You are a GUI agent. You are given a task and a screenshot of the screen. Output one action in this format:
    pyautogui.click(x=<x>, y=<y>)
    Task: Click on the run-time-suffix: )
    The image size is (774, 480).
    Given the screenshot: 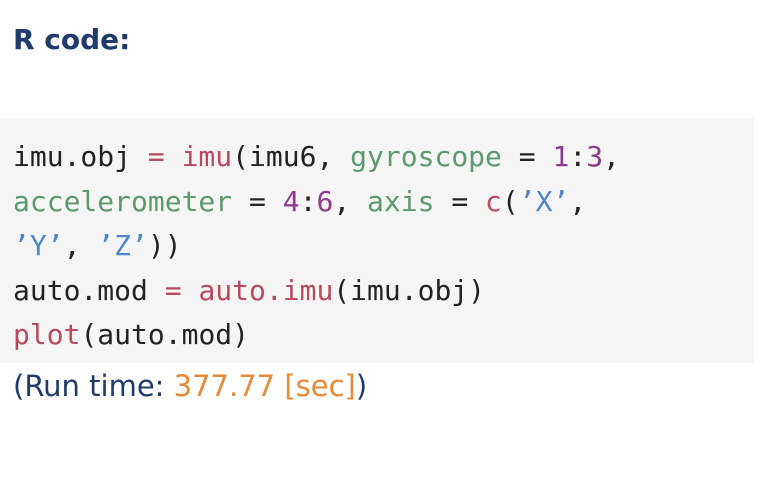 What is the action you would take?
    pyautogui.click(x=361, y=386)
    